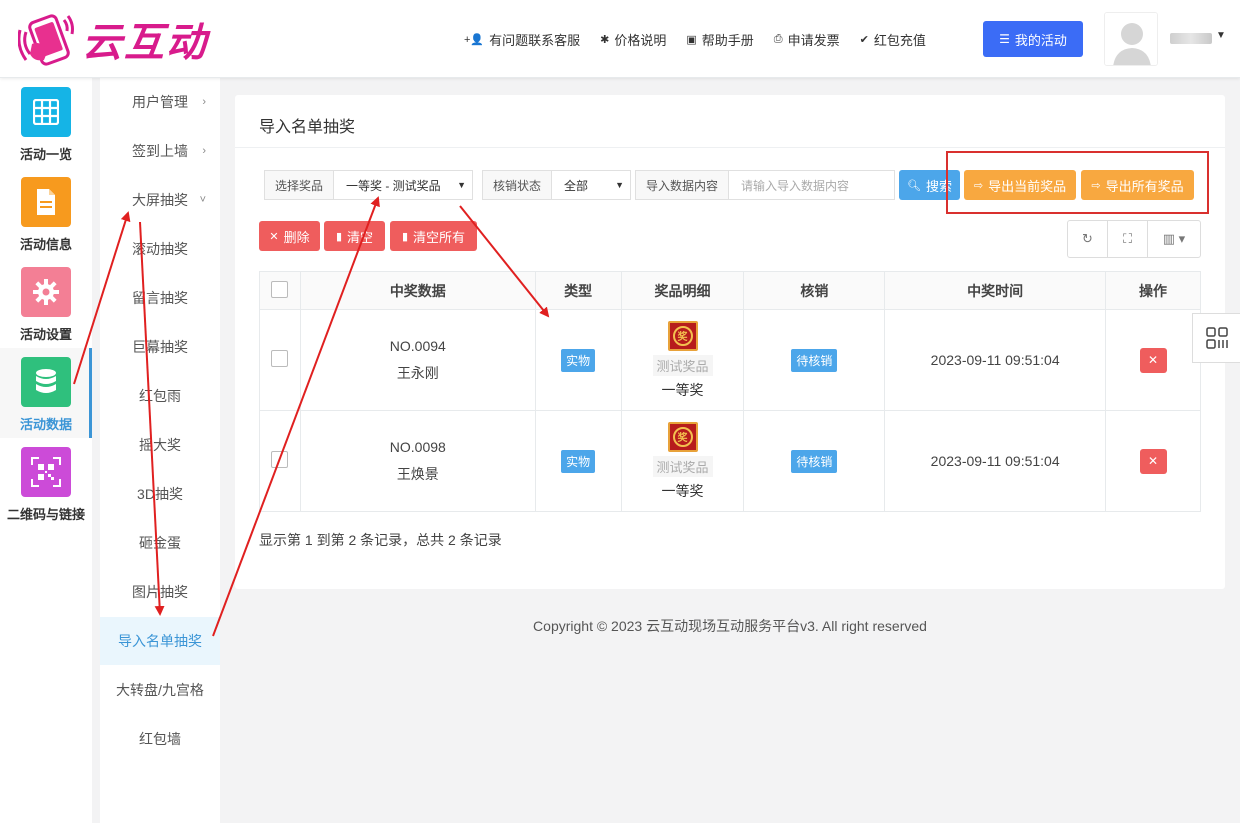 Image resolution: width=1240 pixels, height=823 pixels. Describe the element at coordinates (274, 236) in the screenshot. I see `close-icon: ✕` at that location.